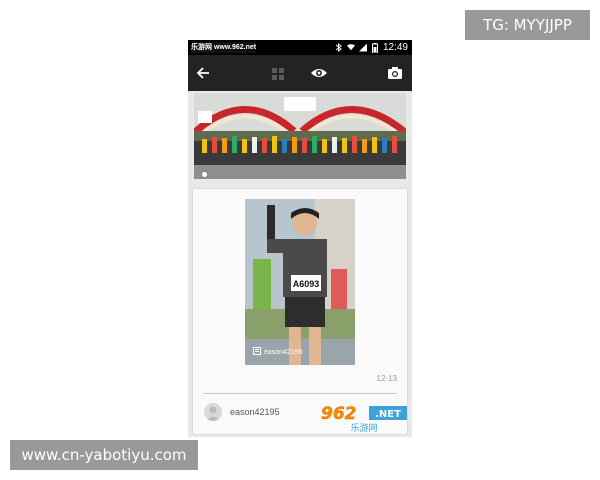 Image resolution: width=600 pixels, height=480 pixels. I want to click on status-icons: 12:49, so click(371, 47).